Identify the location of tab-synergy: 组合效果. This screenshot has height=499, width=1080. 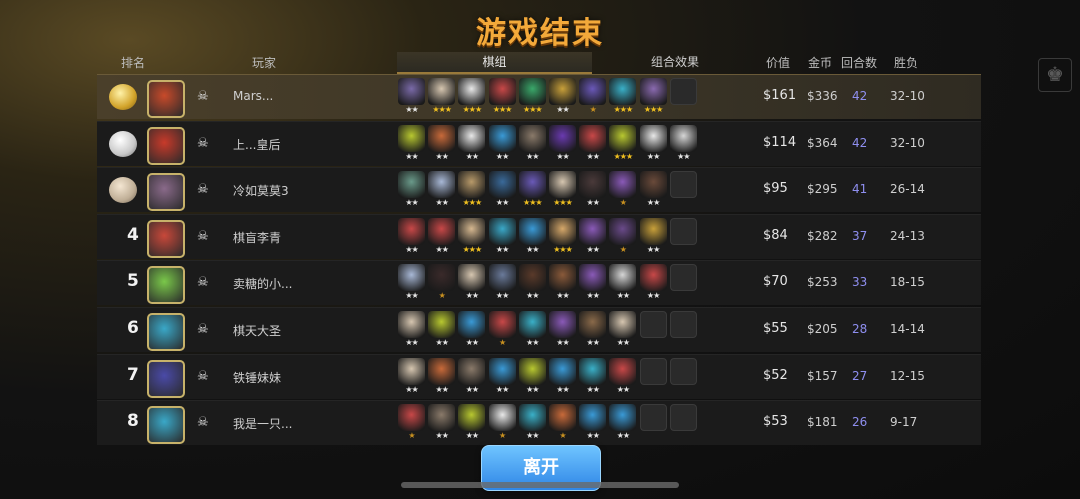
(675, 62).